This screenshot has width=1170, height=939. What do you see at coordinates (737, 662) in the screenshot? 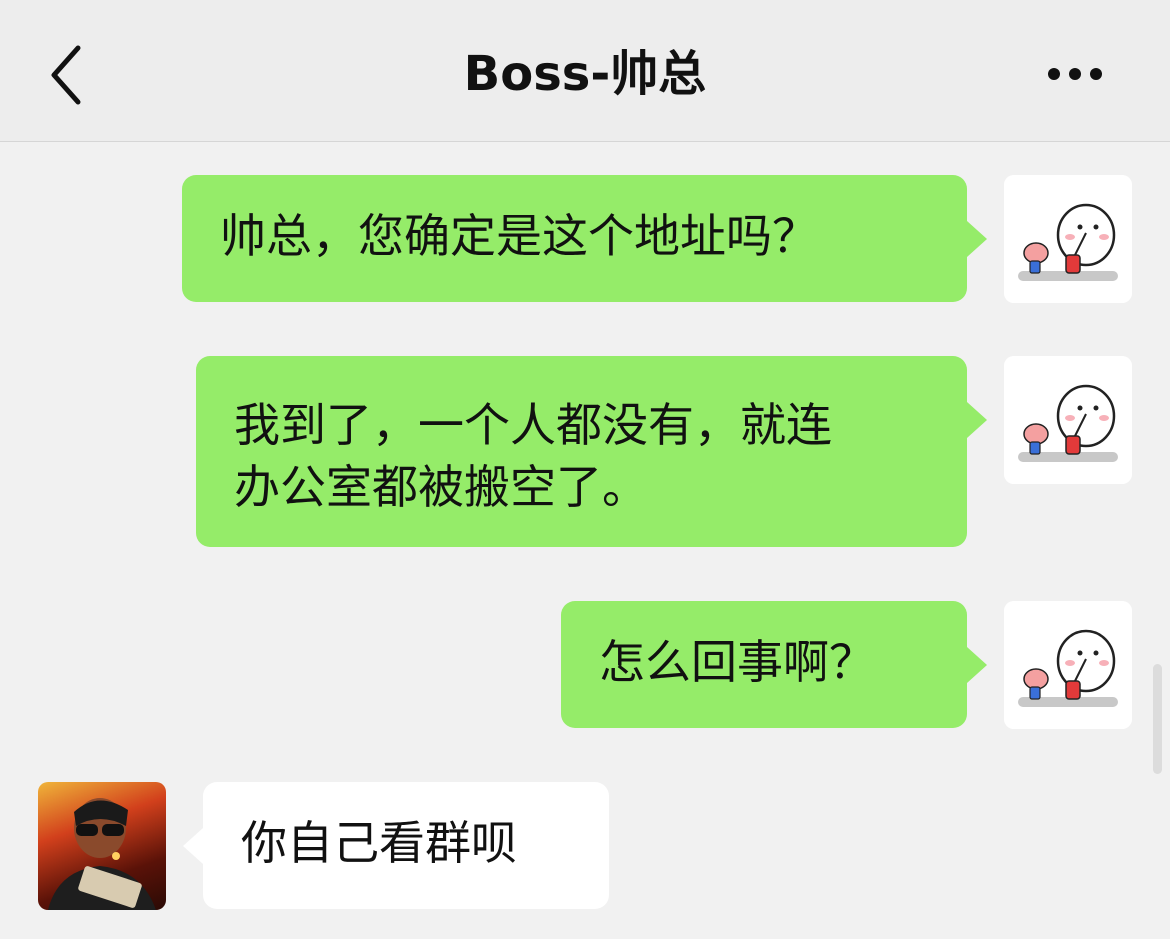
I see `message-text: 怎么回事啊？` at bounding box center [737, 662].